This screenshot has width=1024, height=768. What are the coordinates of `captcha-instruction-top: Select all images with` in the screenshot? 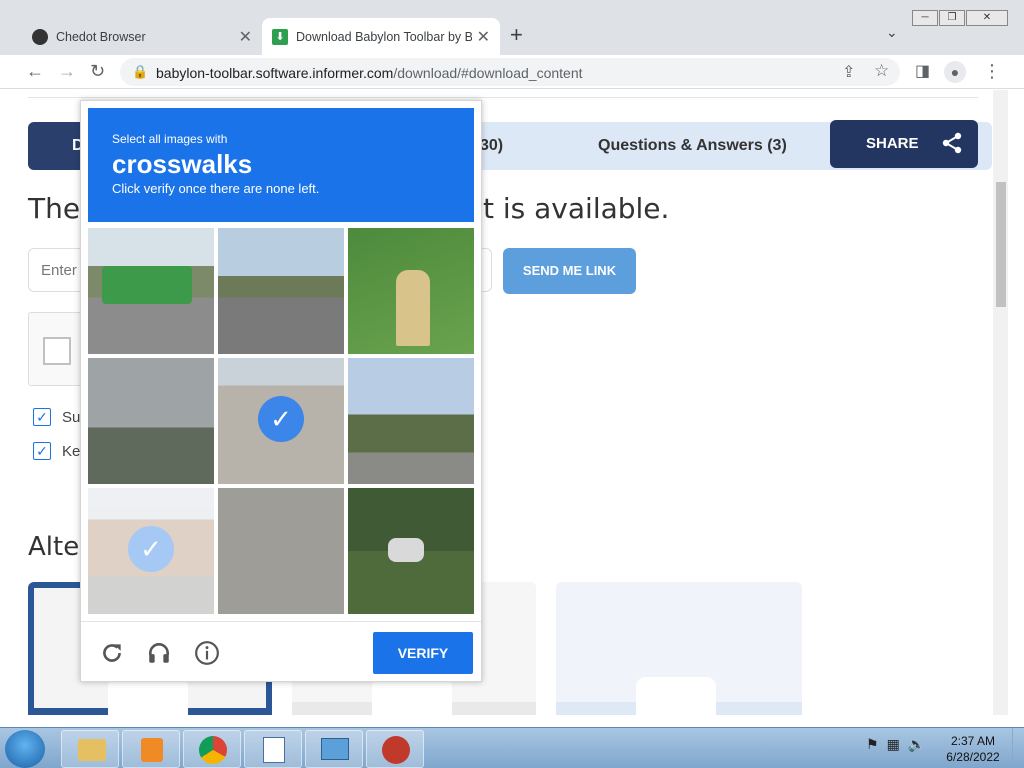 It's located at (170, 139).